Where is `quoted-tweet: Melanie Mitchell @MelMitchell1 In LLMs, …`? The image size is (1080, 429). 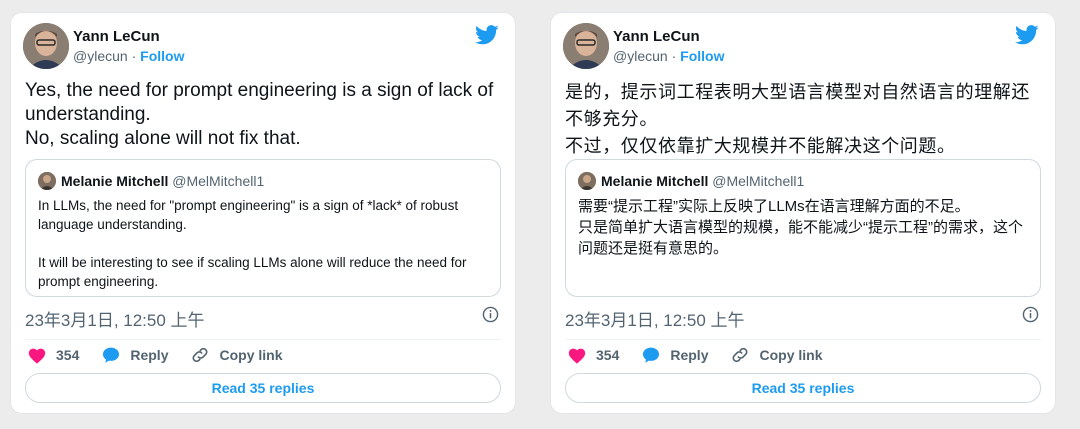 quoted-tweet: Melanie Mitchell @MelMitchell1 In LLMs, … is located at coordinates (263, 228).